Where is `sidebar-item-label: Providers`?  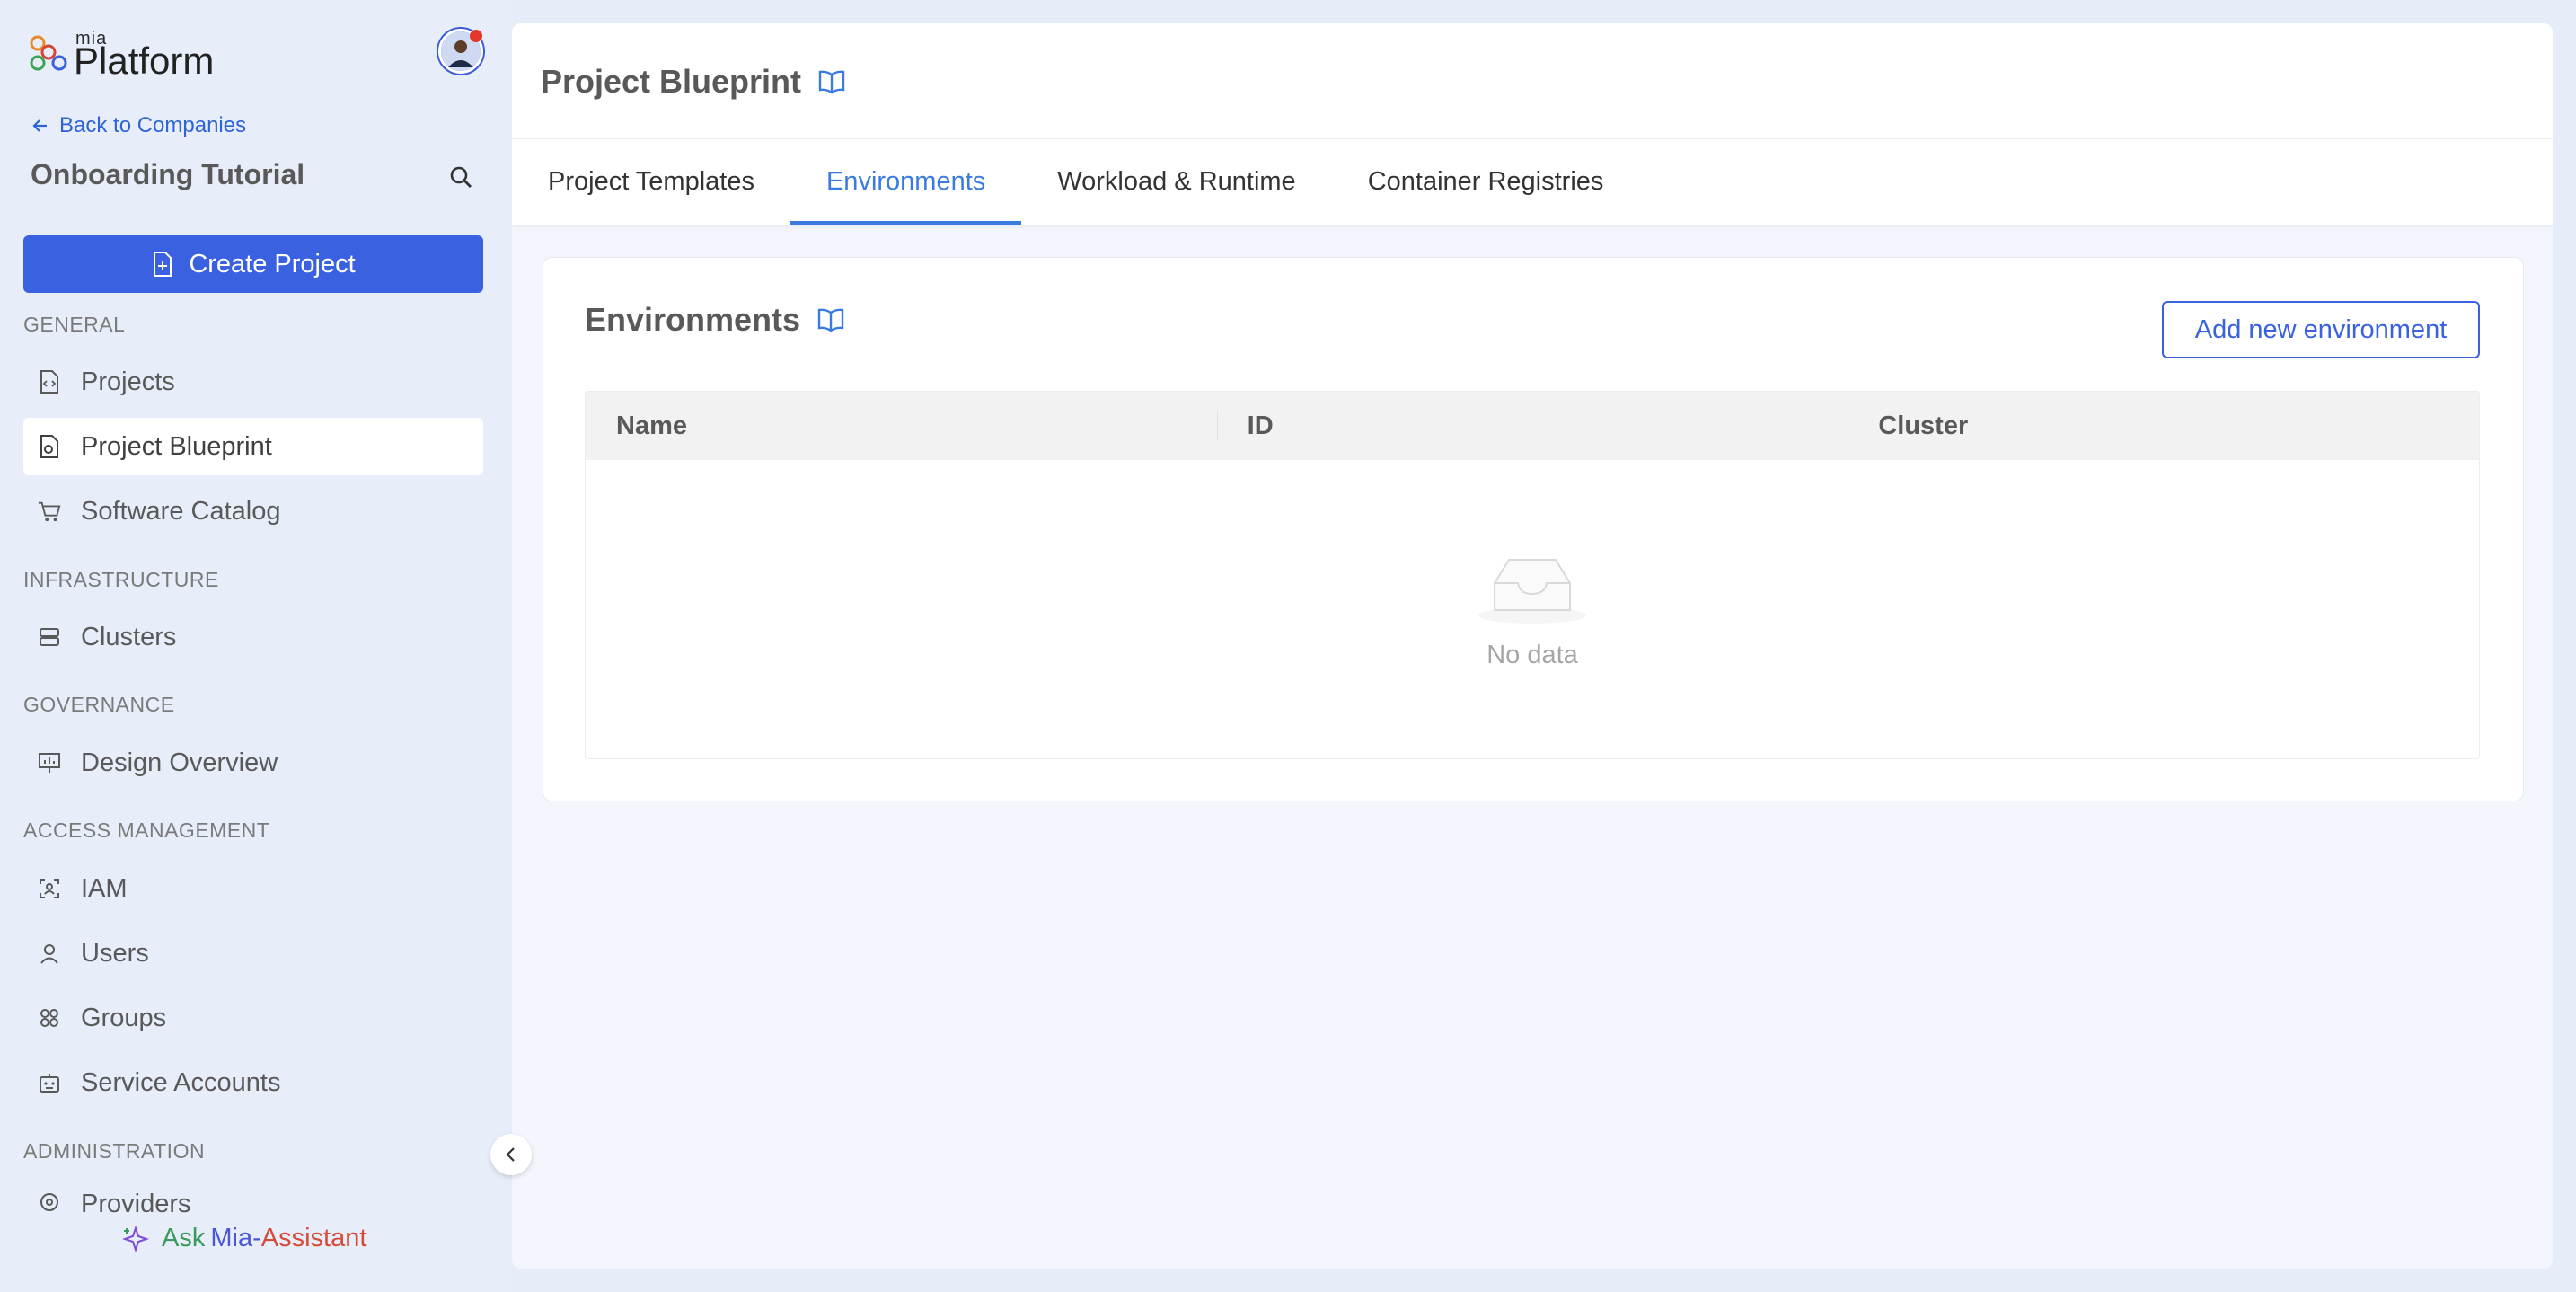
sidebar-item-label: Providers is located at coordinates (136, 1203).